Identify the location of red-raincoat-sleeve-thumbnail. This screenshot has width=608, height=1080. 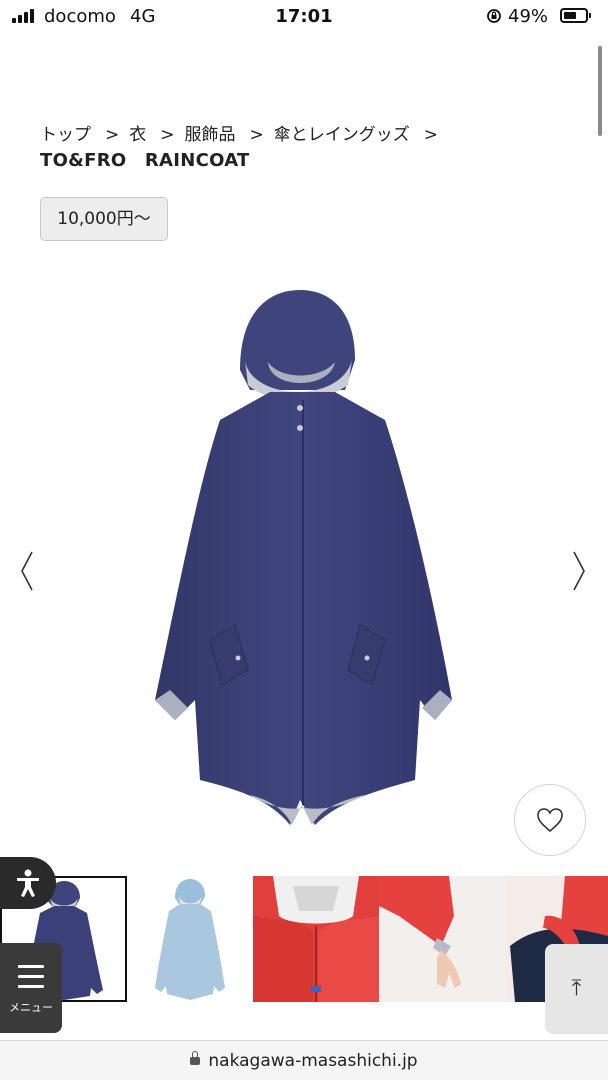
(442, 939).